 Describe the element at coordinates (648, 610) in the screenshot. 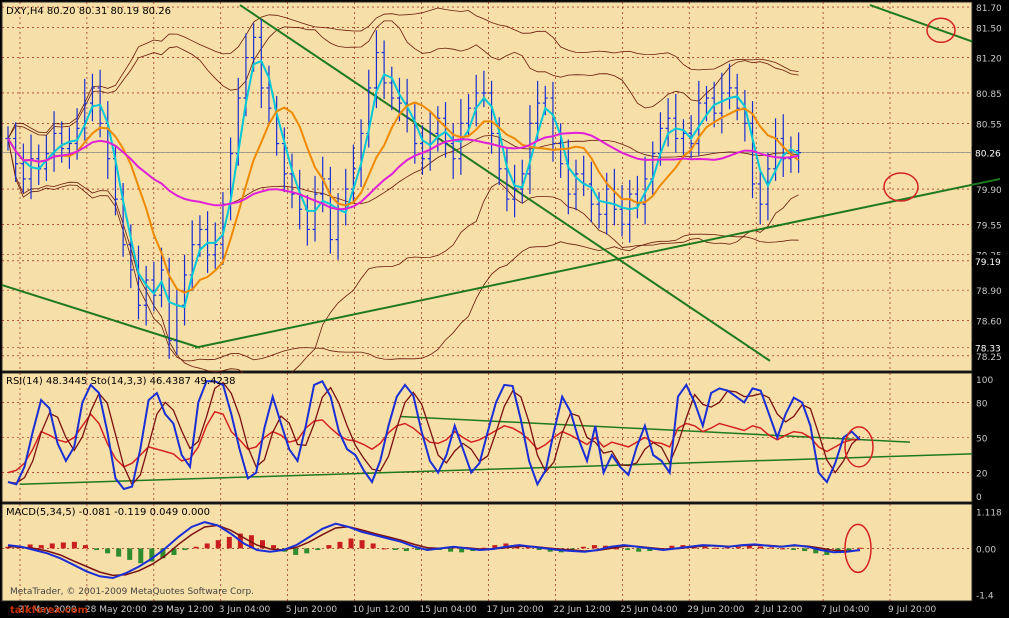

I see `time-axis-label: 25 Jun 04:00` at that location.